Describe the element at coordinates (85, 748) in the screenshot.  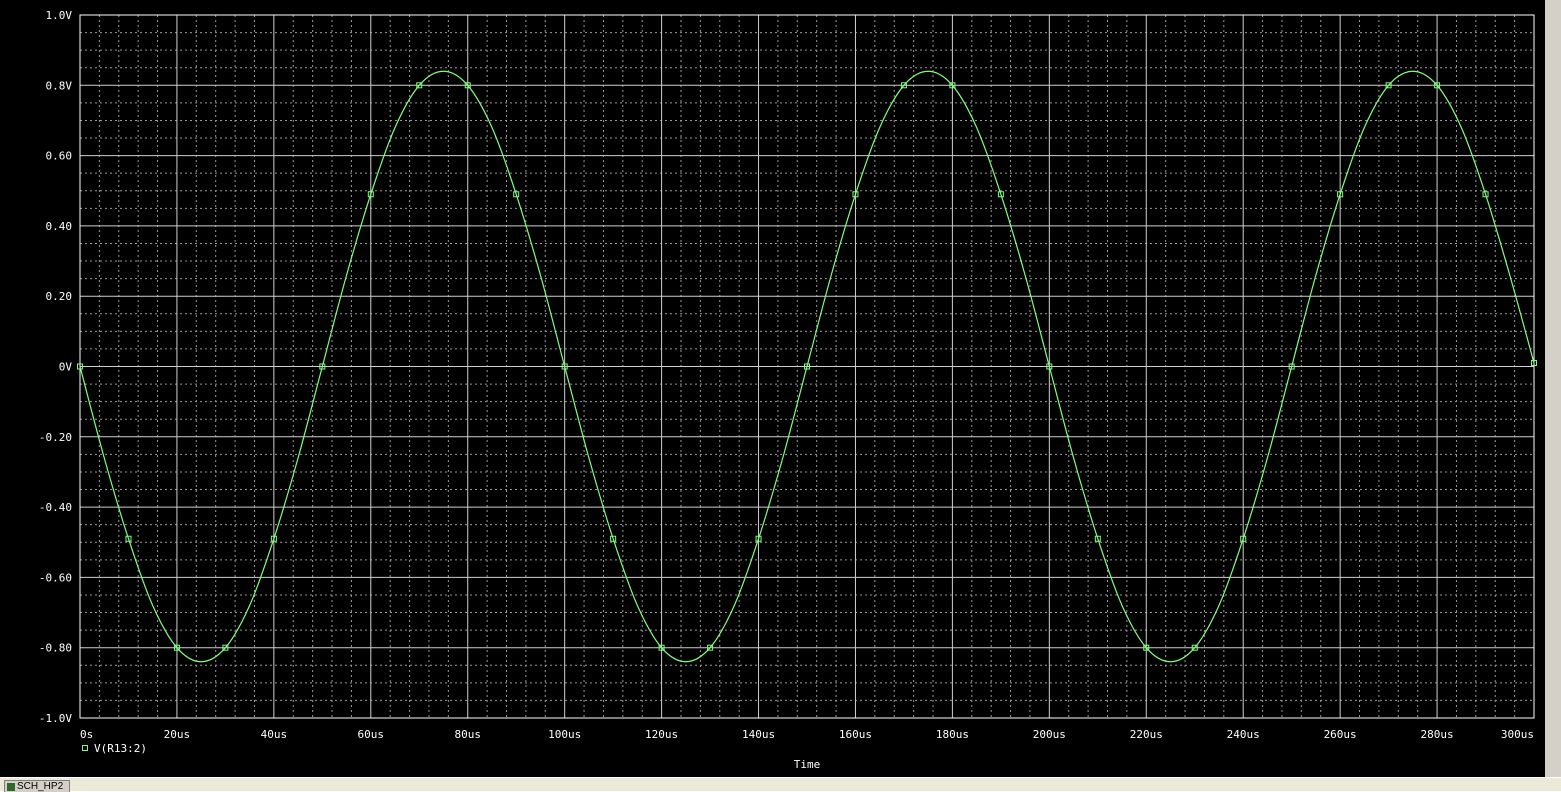
I see `legend-marker` at that location.